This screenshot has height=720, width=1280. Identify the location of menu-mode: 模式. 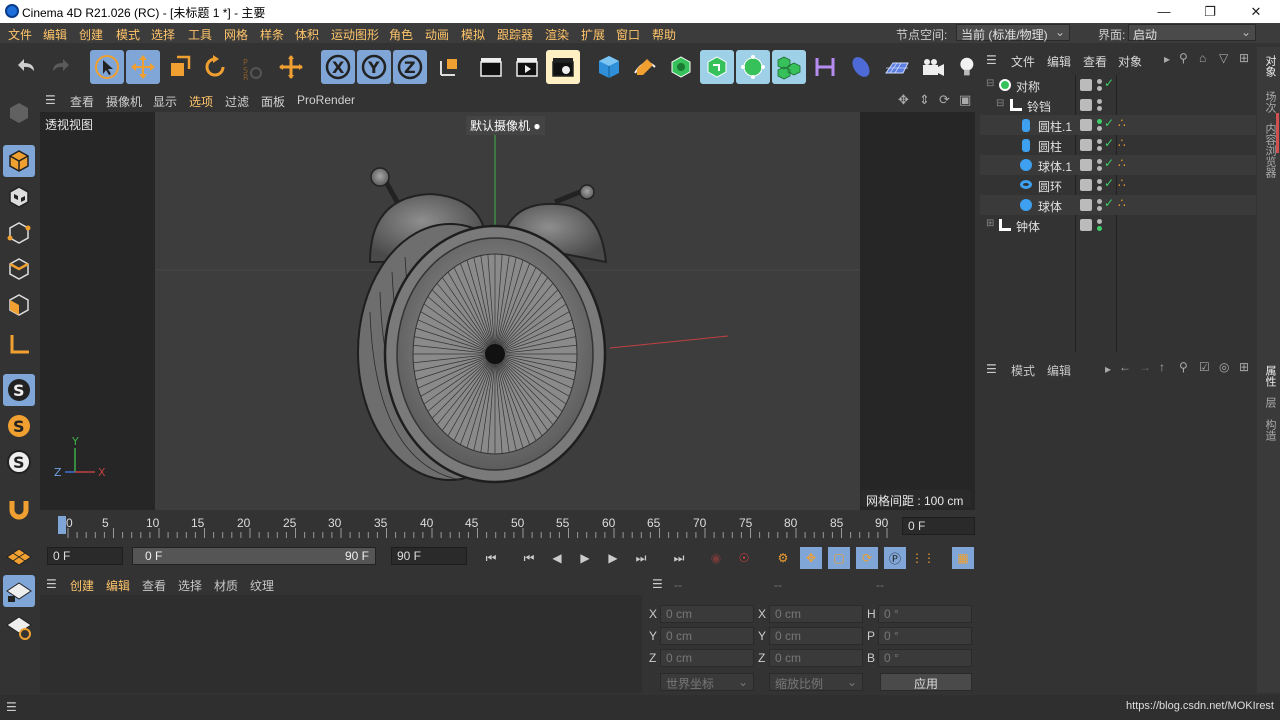
(128, 34).